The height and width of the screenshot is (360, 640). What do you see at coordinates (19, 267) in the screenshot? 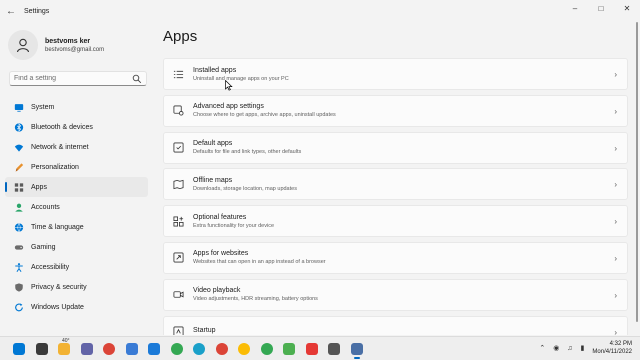
I see `accessibility-icon` at bounding box center [19, 267].